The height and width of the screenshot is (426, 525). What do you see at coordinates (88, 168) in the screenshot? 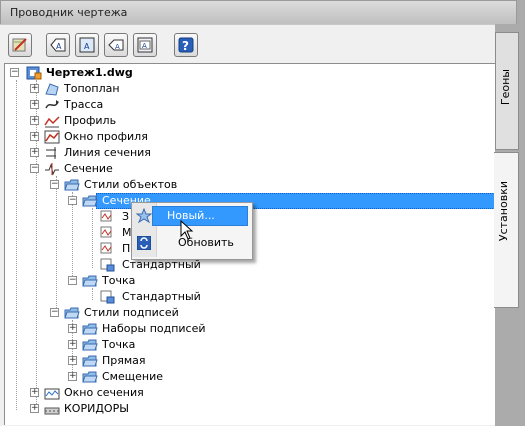
I see `tree-item-label: Сечение` at bounding box center [88, 168].